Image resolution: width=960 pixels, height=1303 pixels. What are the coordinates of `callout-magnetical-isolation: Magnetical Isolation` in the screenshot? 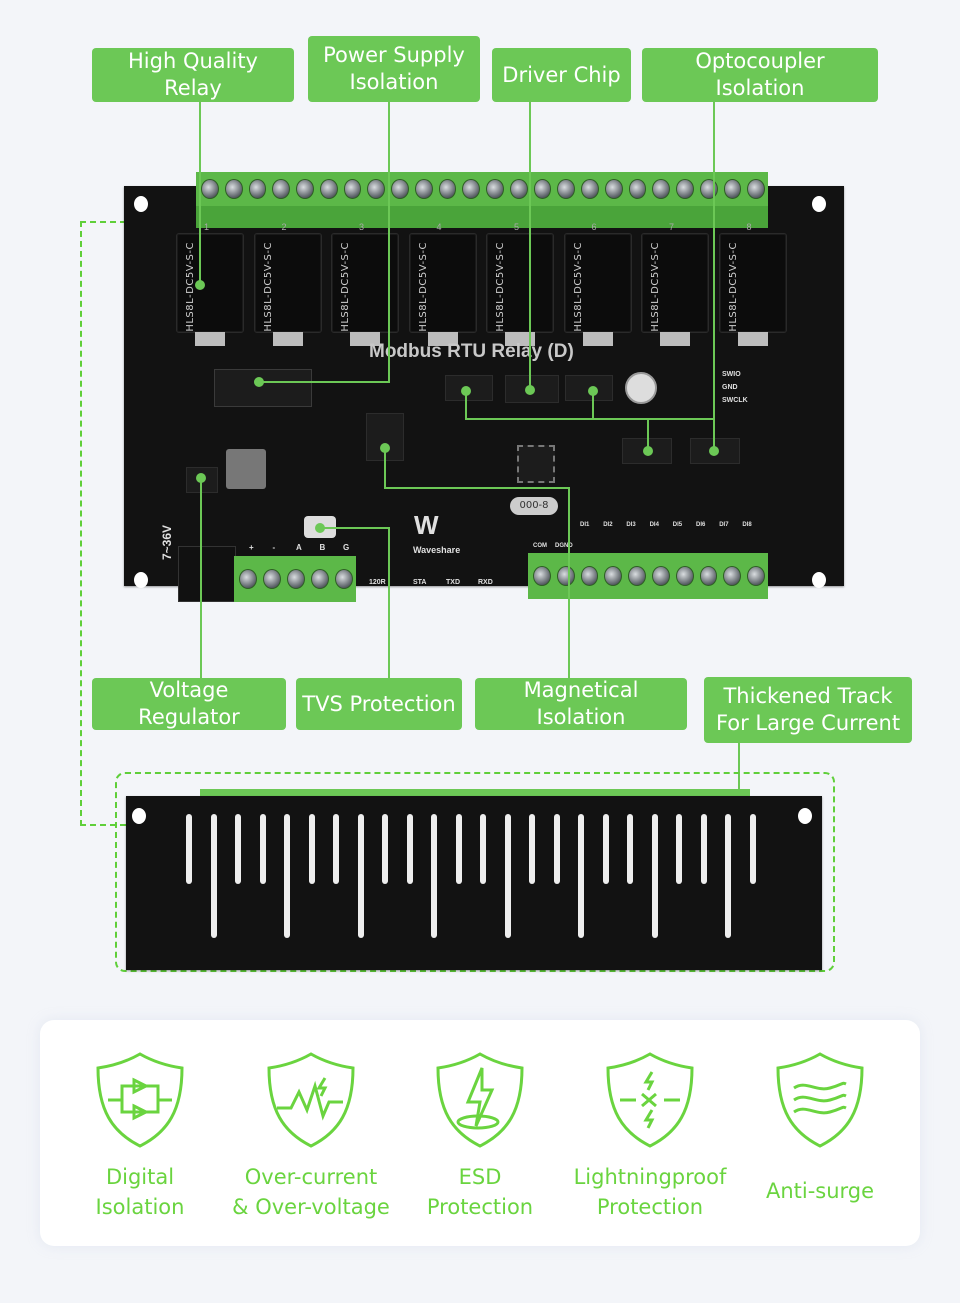 It's located at (581, 704).